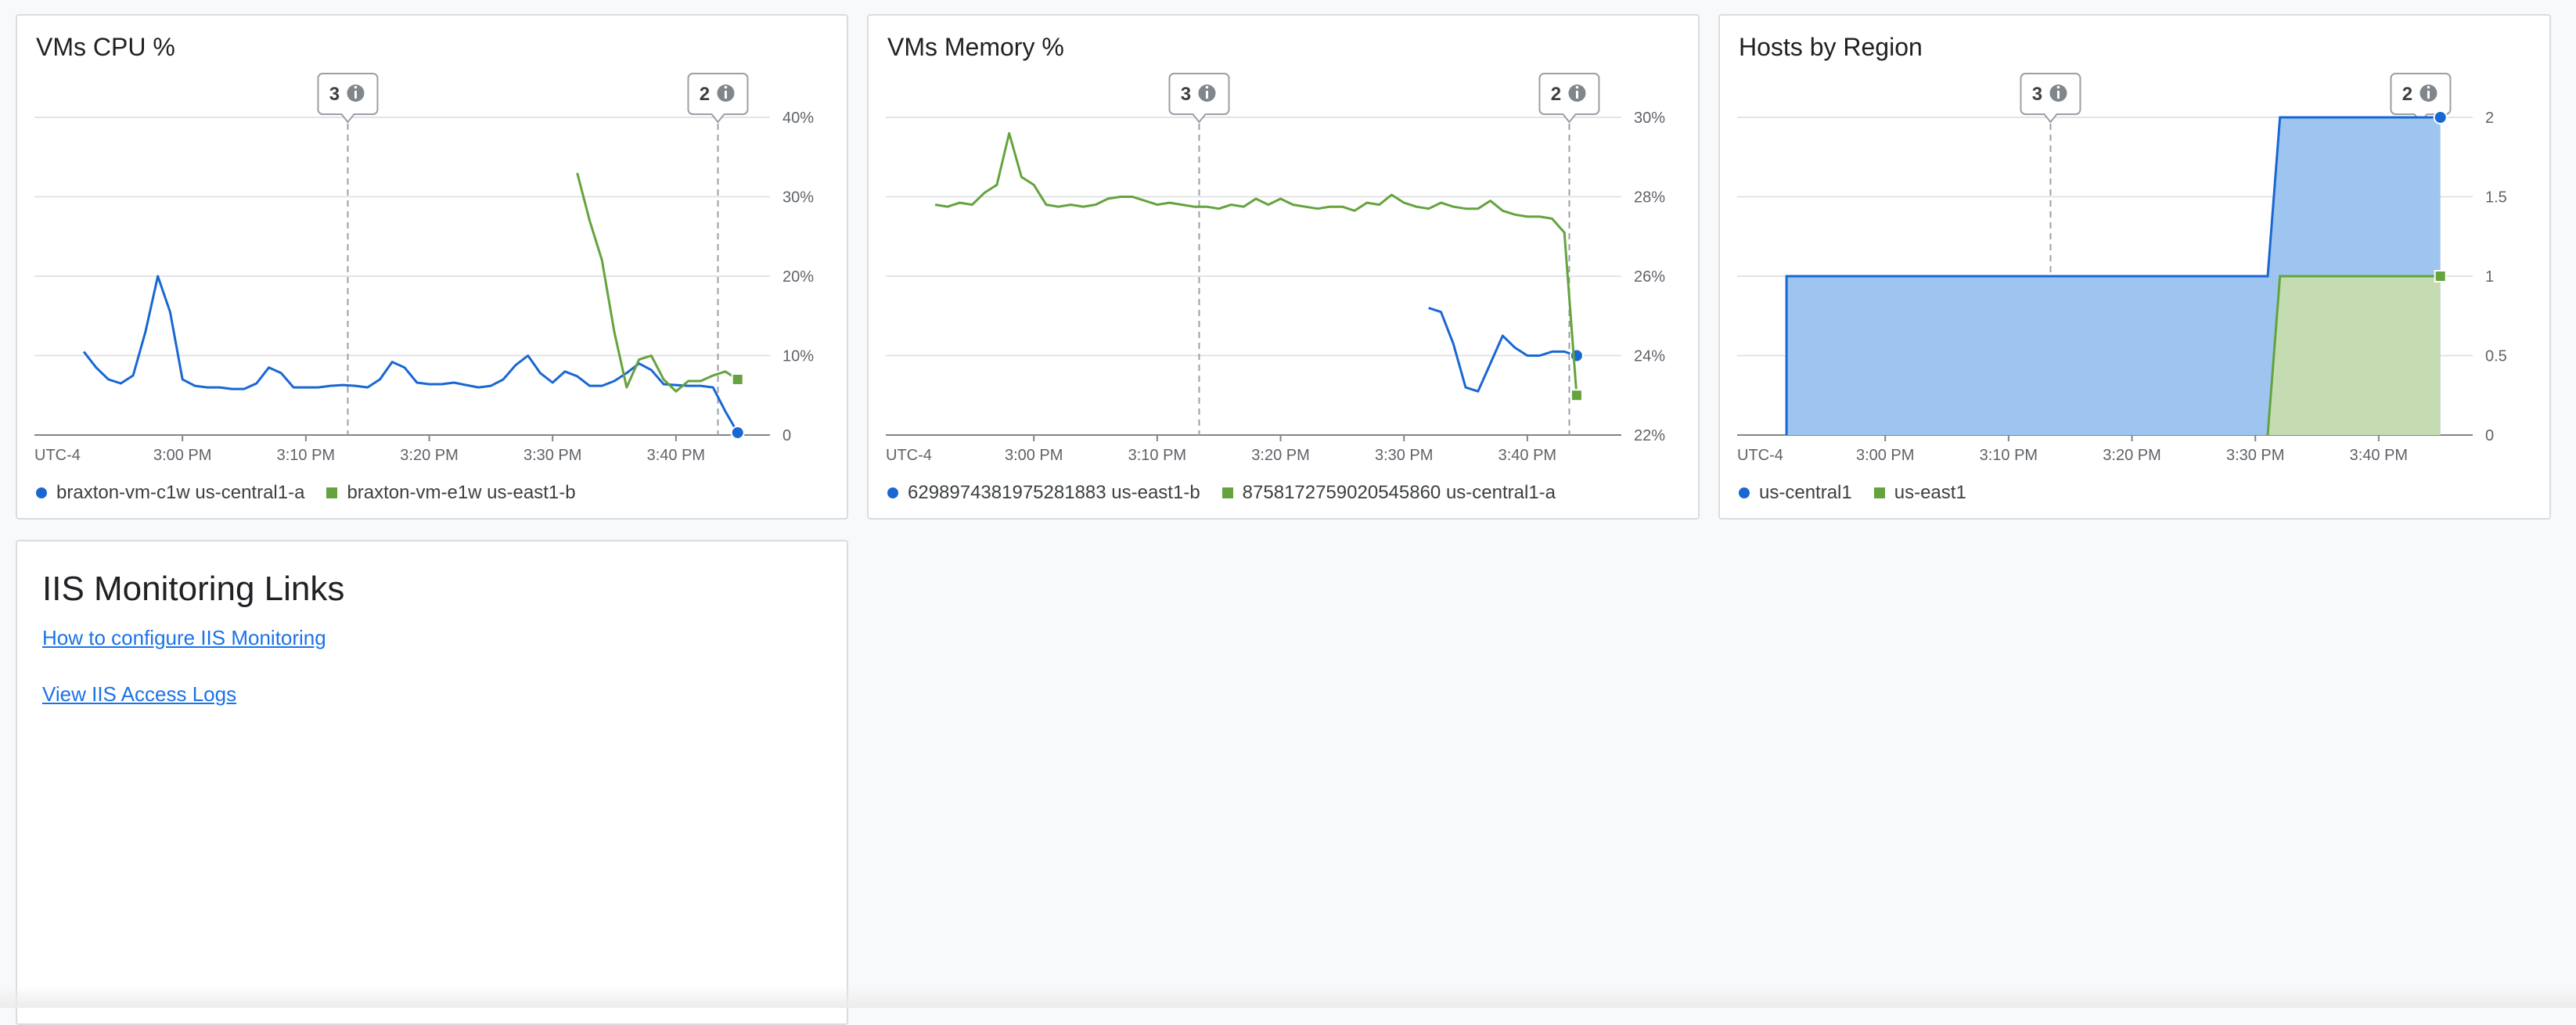 The height and width of the screenshot is (1025, 2576). I want to click on legend-item: 6298974381975281883 us-east1-b, so click(1043, 493).